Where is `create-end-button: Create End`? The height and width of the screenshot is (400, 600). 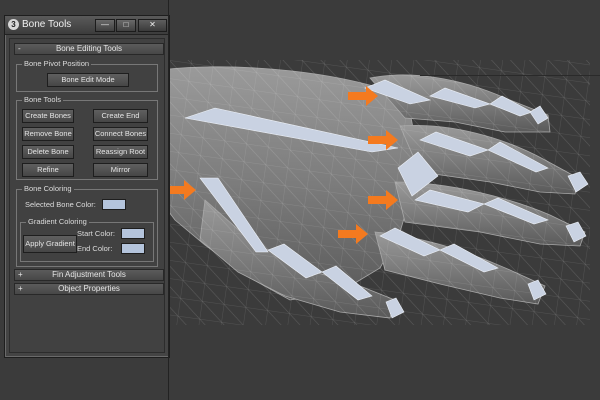
create-end-button: Create End is located at coordinates (120, 116).